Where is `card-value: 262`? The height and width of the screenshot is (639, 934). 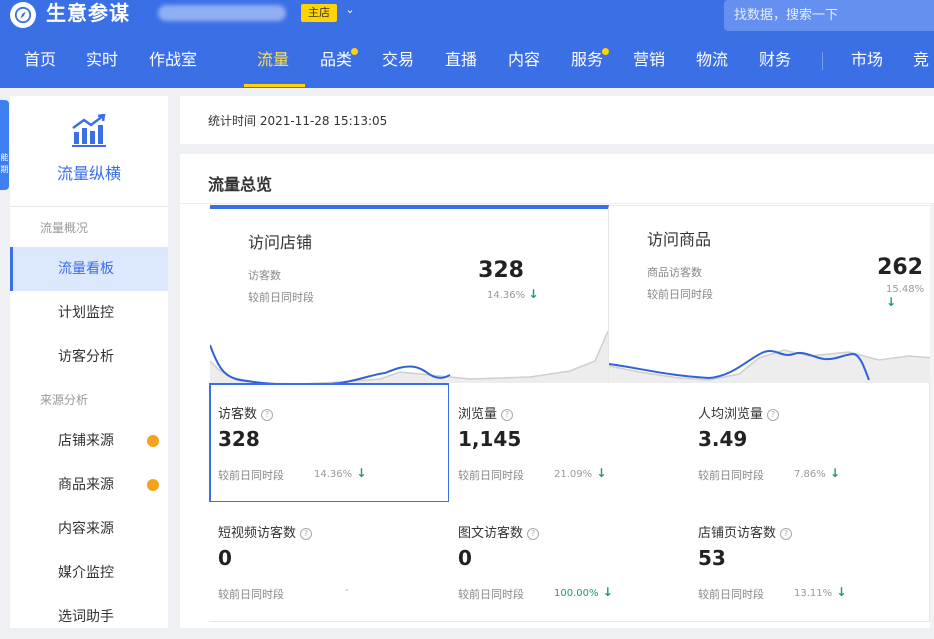 card-value: 262 is located at coordinates (900, 267).